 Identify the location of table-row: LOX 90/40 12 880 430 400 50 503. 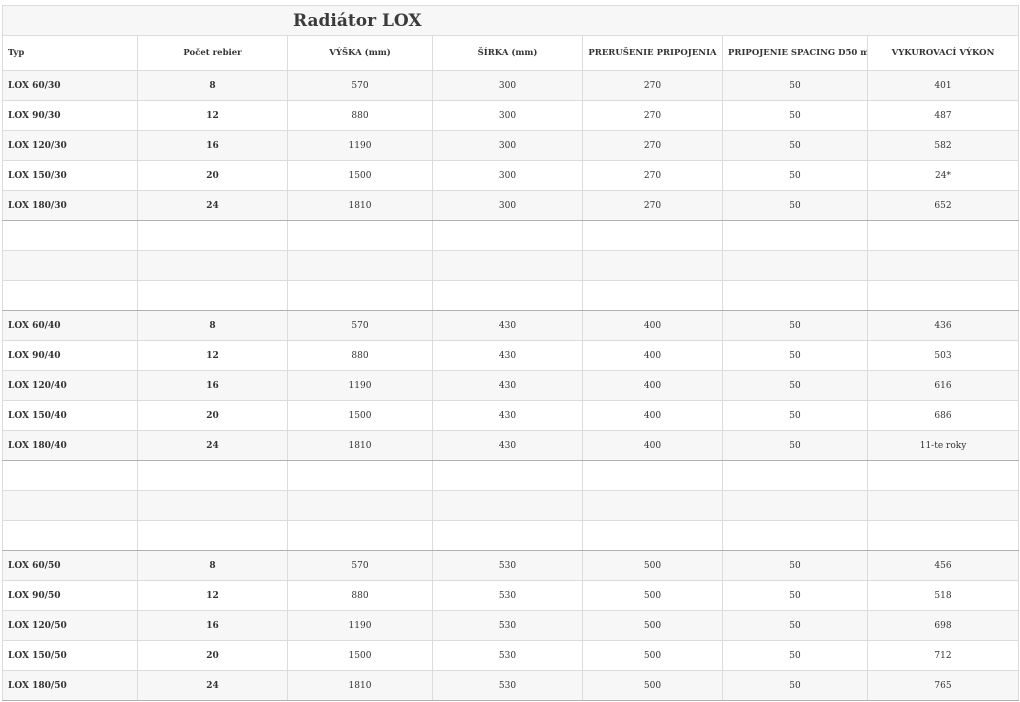
(511, 355).